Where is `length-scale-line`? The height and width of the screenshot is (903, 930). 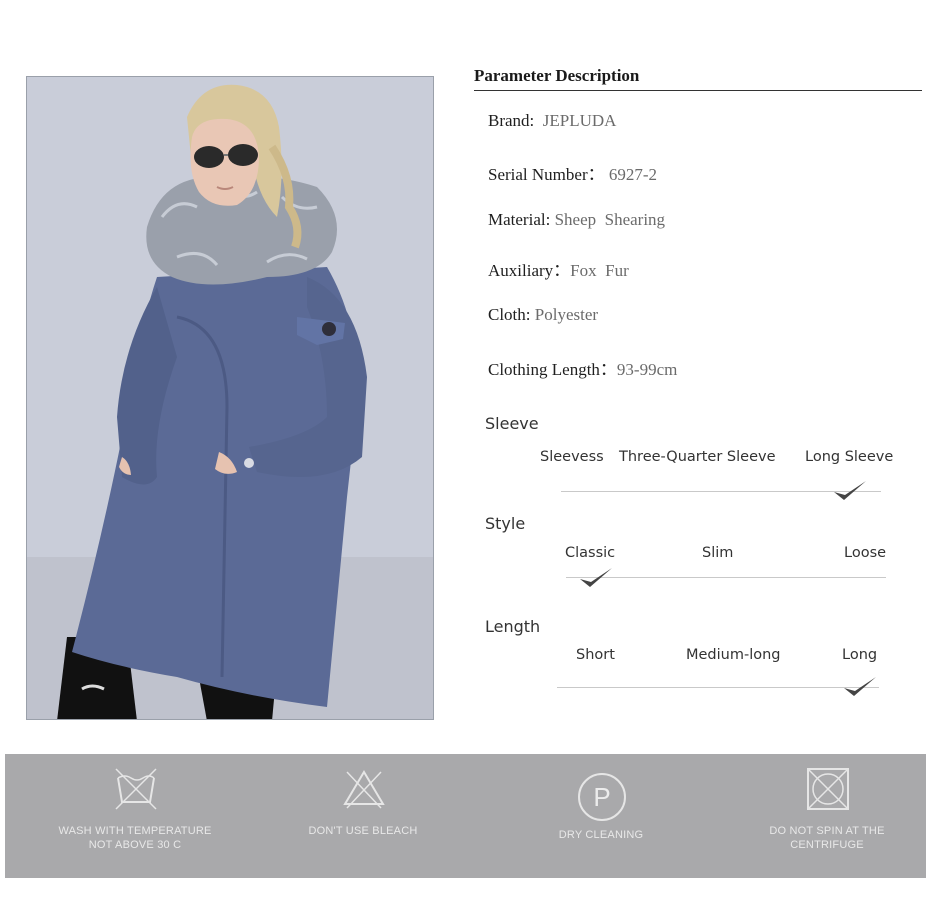
length-scale-line is located at coordinates (718, 687).